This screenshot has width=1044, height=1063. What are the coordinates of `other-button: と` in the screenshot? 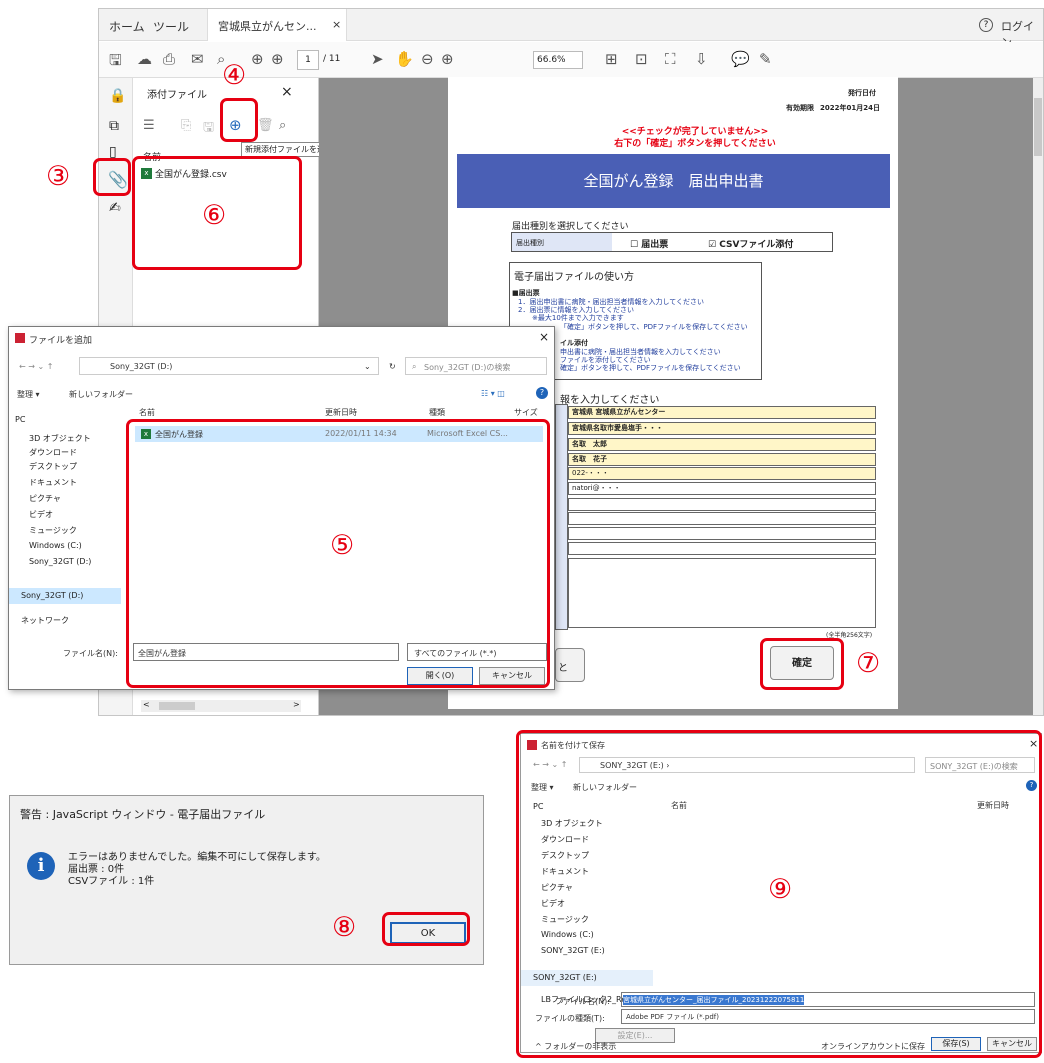 It's located at (570, 665).